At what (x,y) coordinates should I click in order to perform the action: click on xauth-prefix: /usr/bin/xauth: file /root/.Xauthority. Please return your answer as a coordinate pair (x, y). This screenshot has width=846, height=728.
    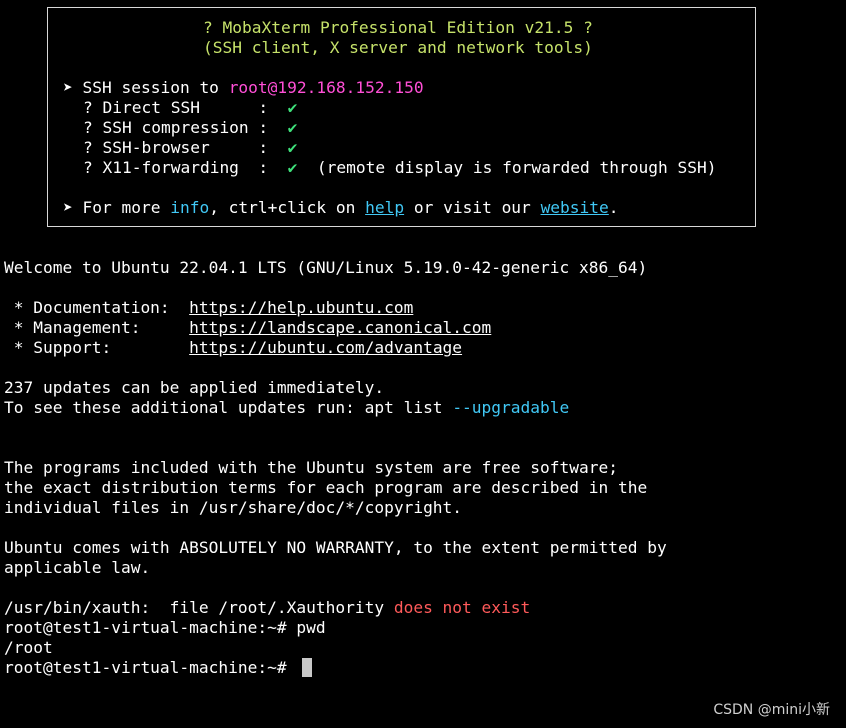
    Looking at the image, I should click on (199, 607).